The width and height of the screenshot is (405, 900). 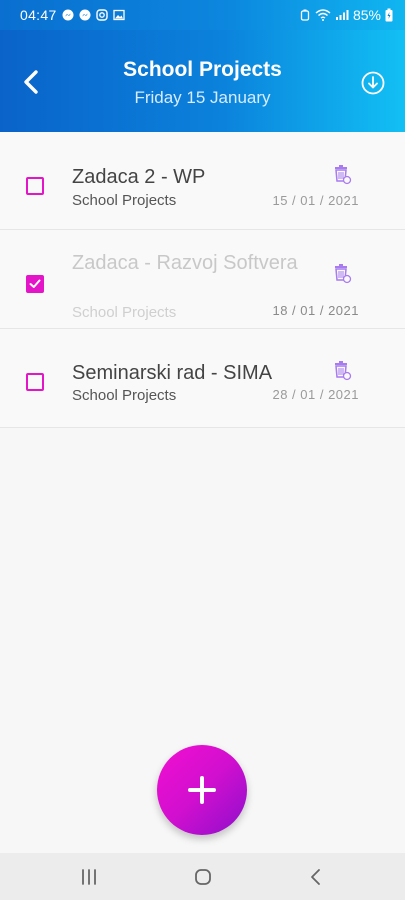 I want to click on status-time: 04:47, so click(x=38, y=15).